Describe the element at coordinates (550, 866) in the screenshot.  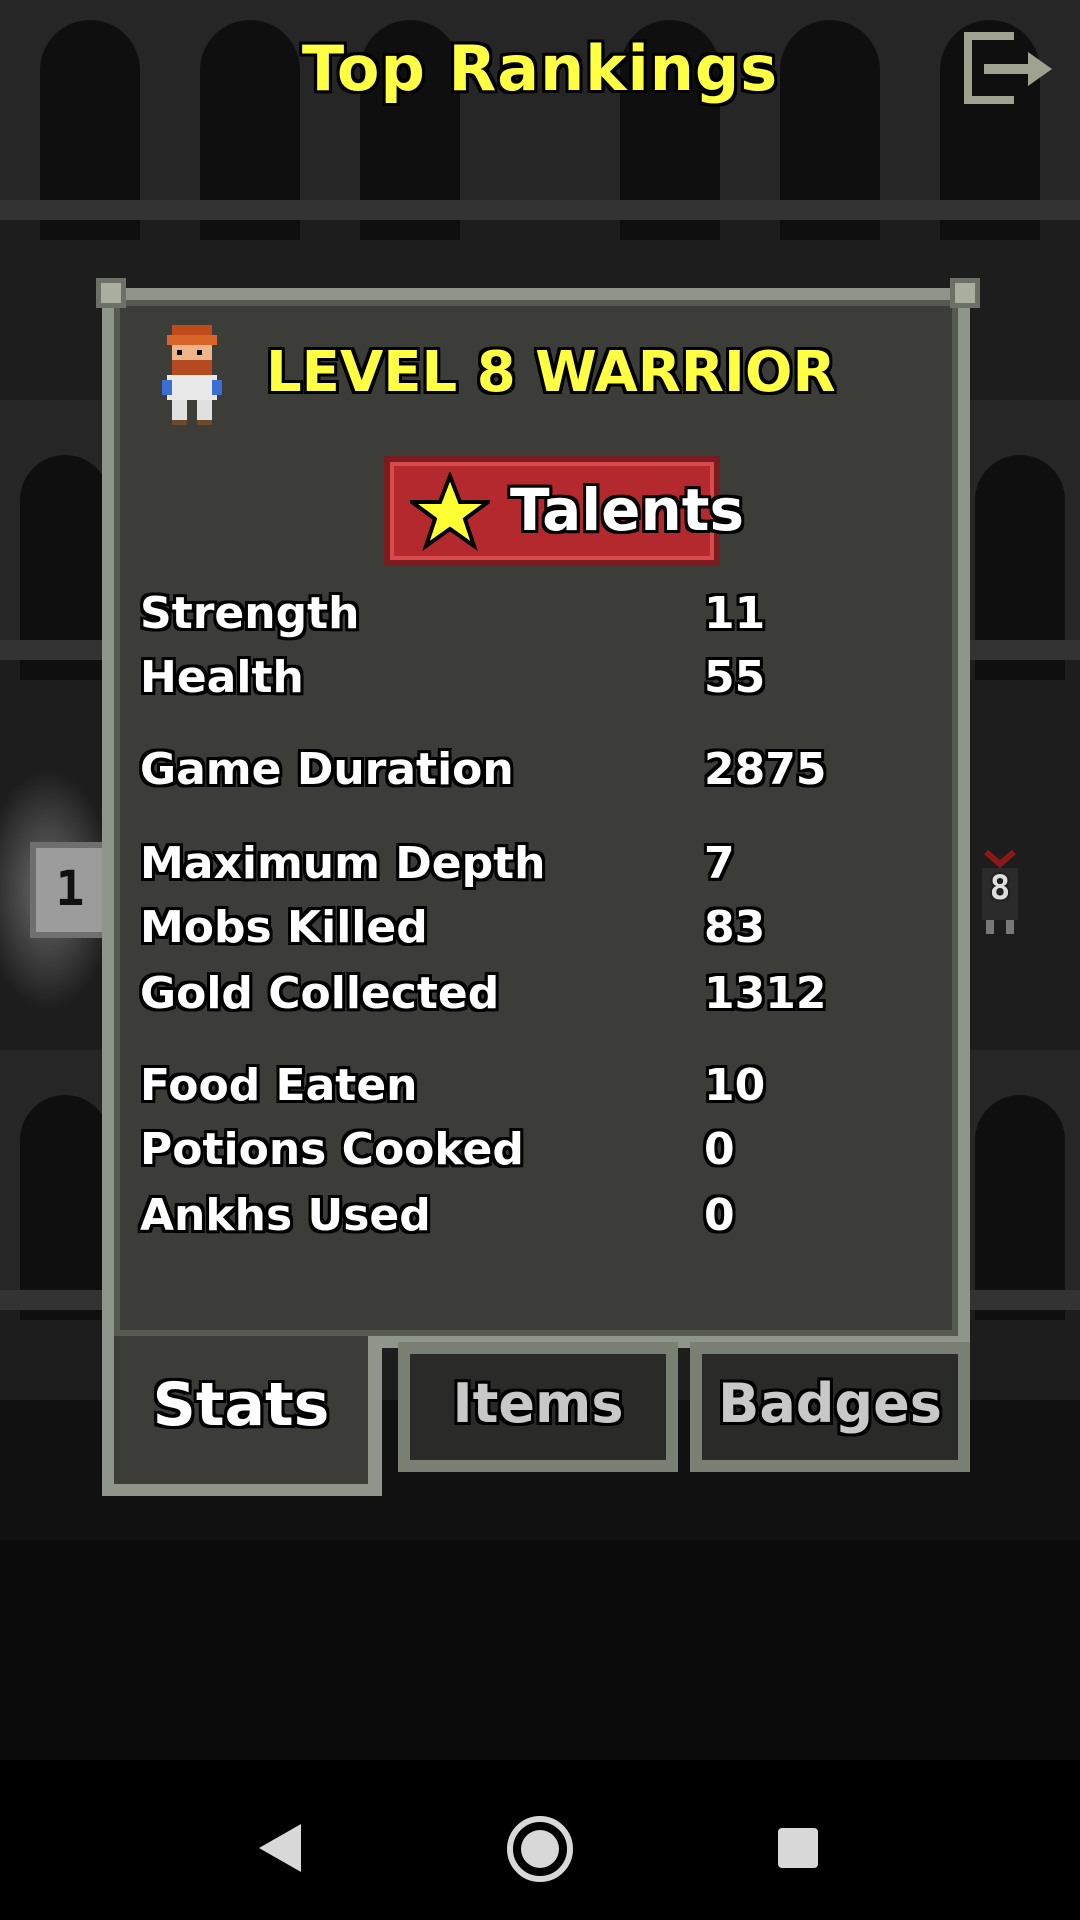
I see `stat-row-maximum-depth: Maximum Depth 7` at that location.